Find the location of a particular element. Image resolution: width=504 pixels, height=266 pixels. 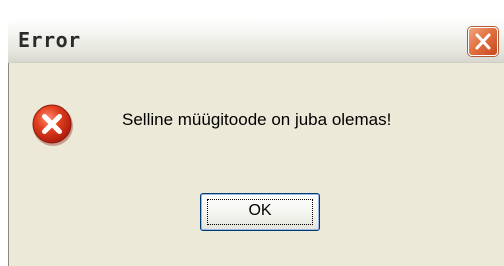

dialog-title: Error is located at coordinates (49, 40).